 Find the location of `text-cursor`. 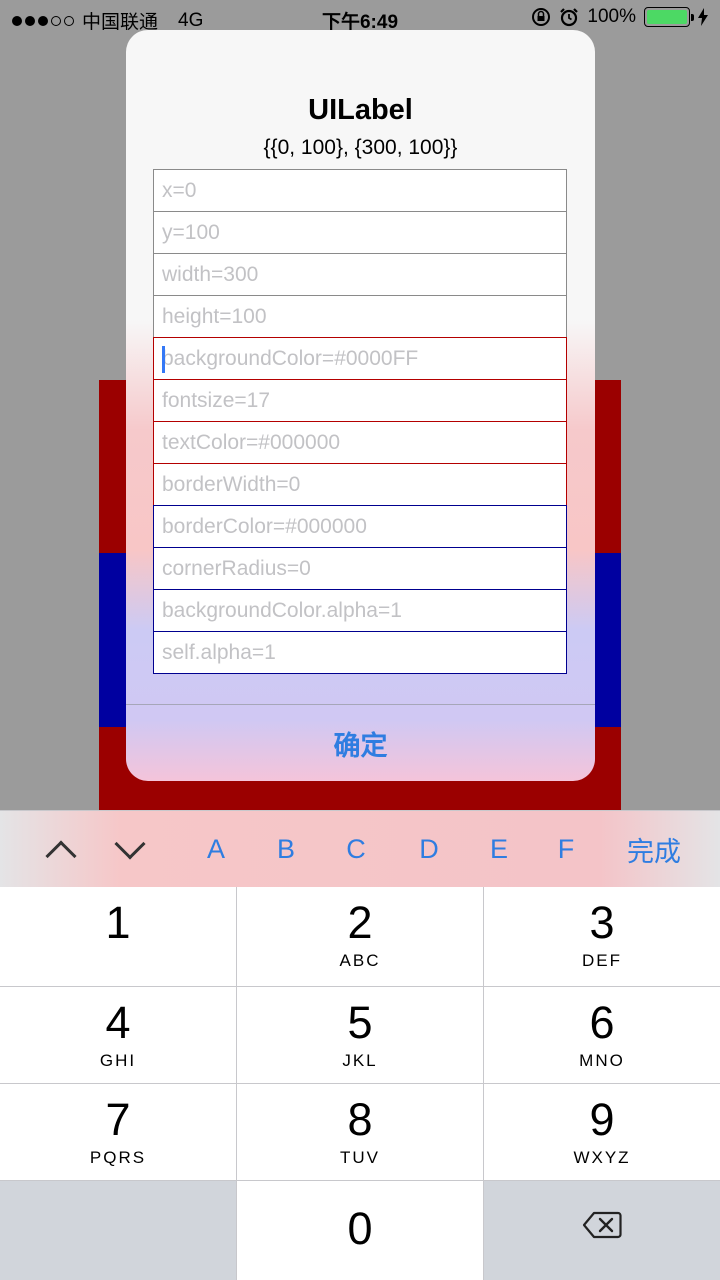

text-cursor is located at coordinates (163, 359).